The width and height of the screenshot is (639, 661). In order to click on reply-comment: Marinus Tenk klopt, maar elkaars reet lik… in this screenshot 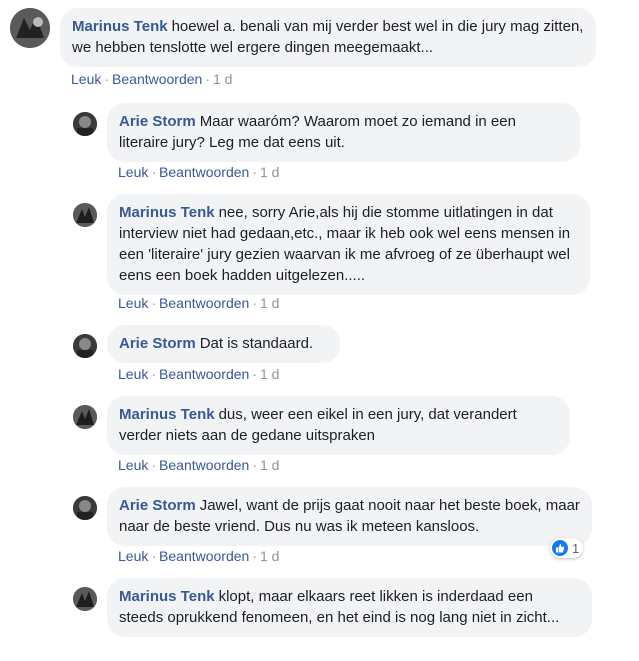, I will do `click(353, 619)`.